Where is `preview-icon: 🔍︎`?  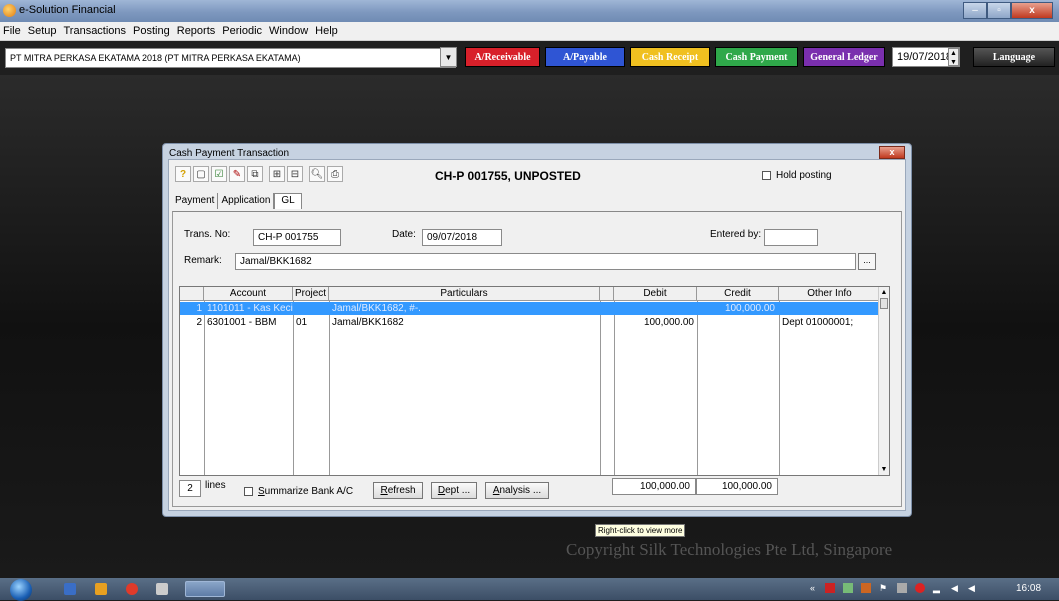 preview-icon: 🔍︎ is located at coordinates (317, 174).